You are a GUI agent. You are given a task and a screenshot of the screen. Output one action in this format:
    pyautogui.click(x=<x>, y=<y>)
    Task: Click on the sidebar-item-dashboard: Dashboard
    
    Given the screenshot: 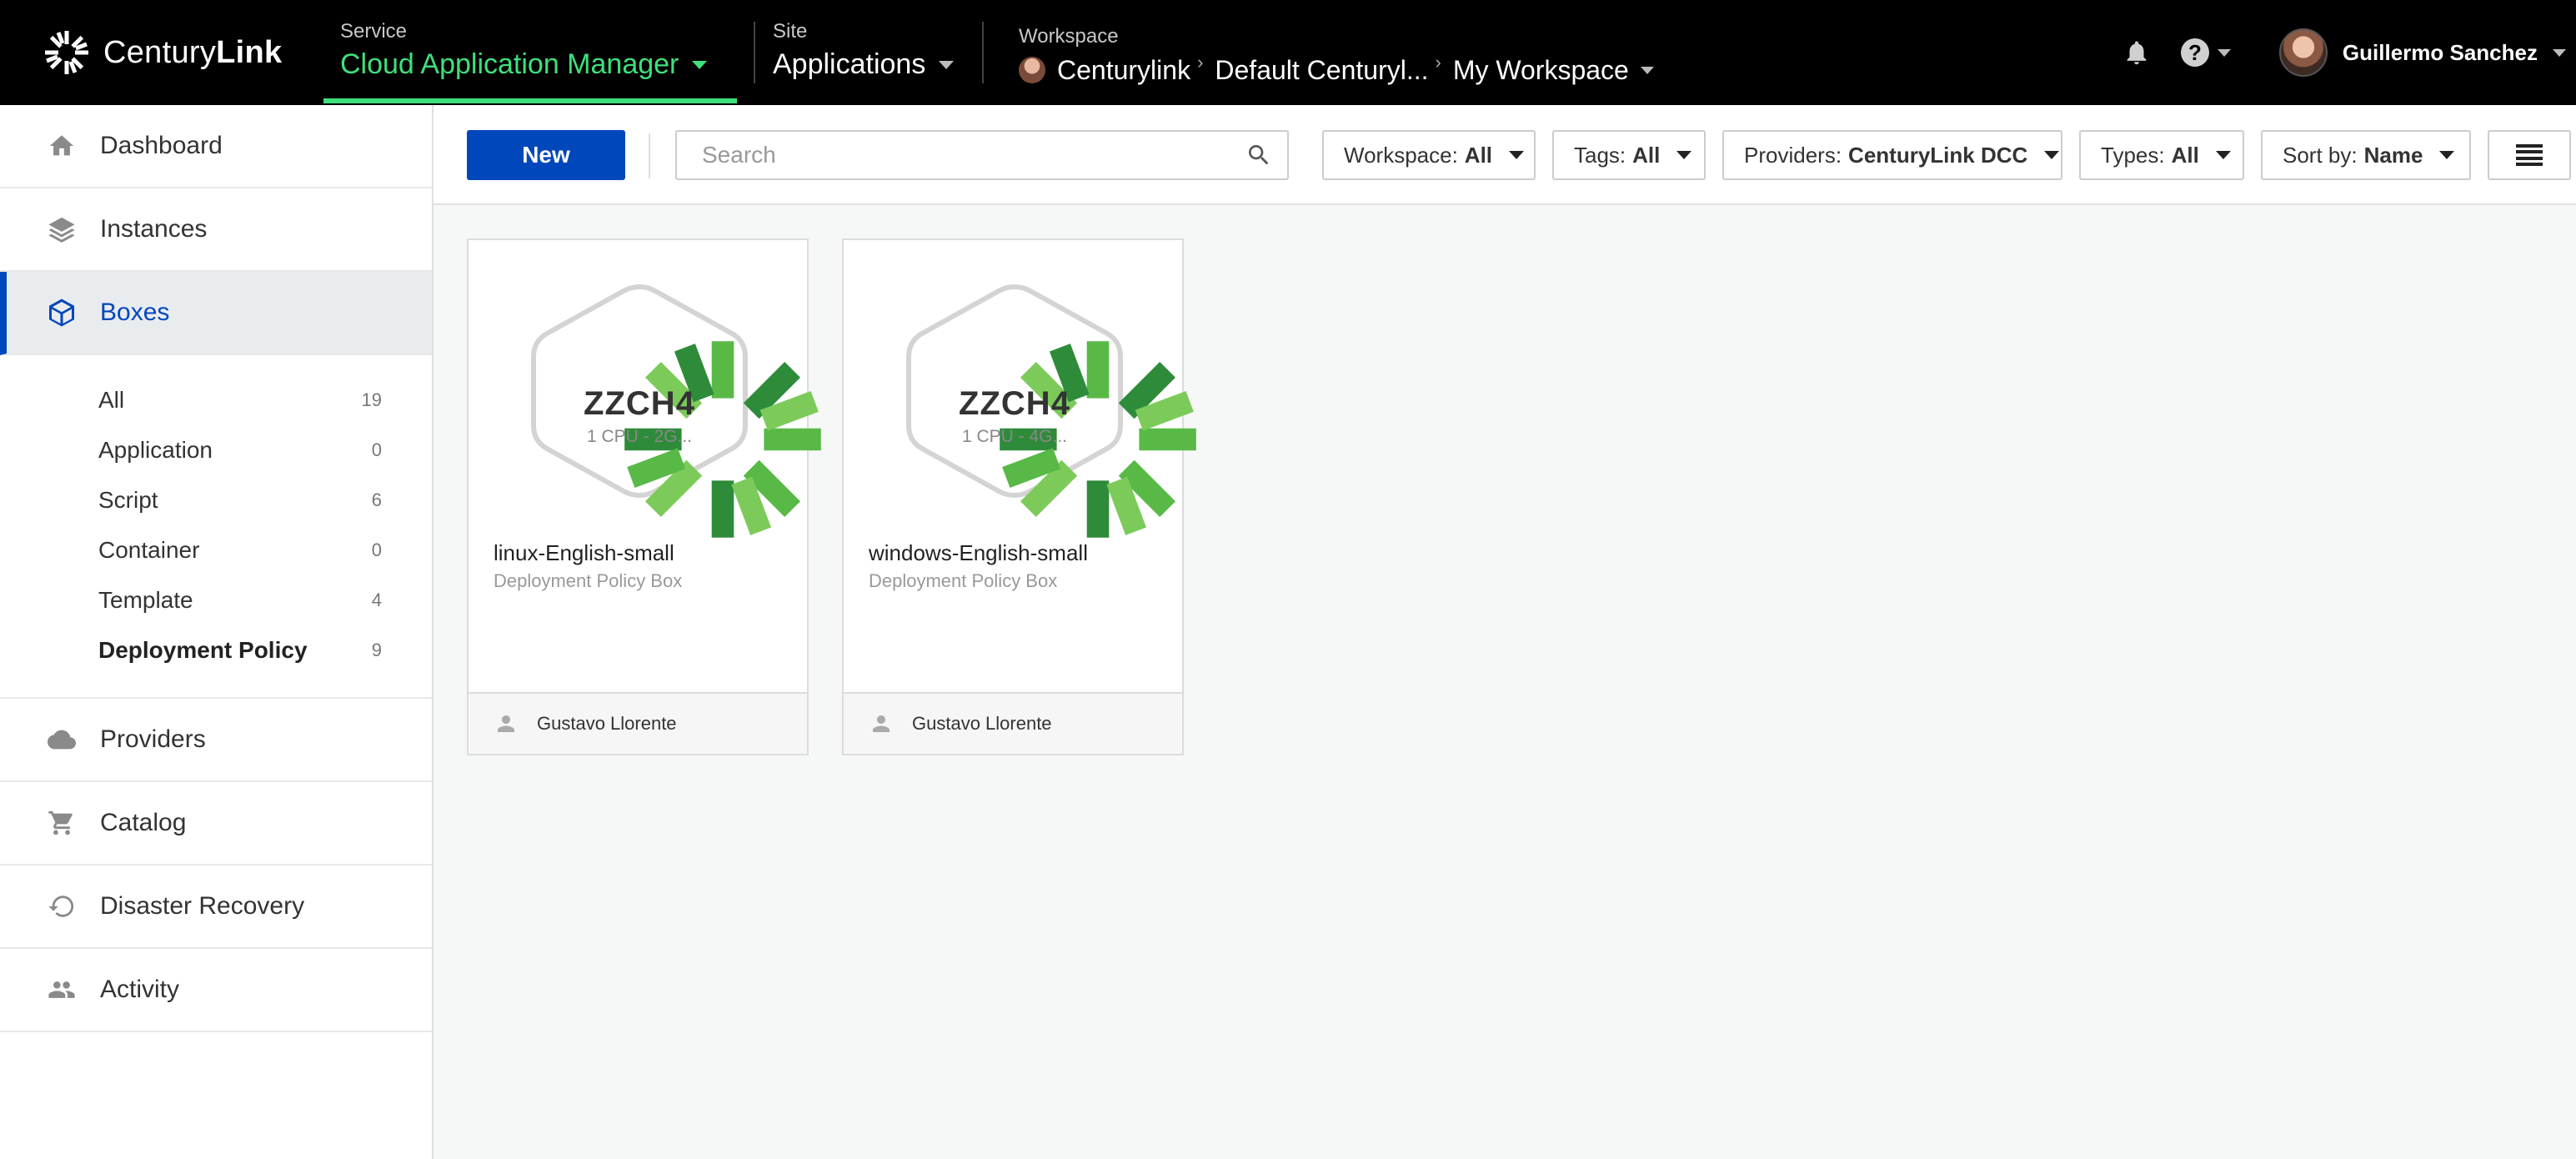 What is the action you would take?
    pyautogui.click(x=216, y=146)
    